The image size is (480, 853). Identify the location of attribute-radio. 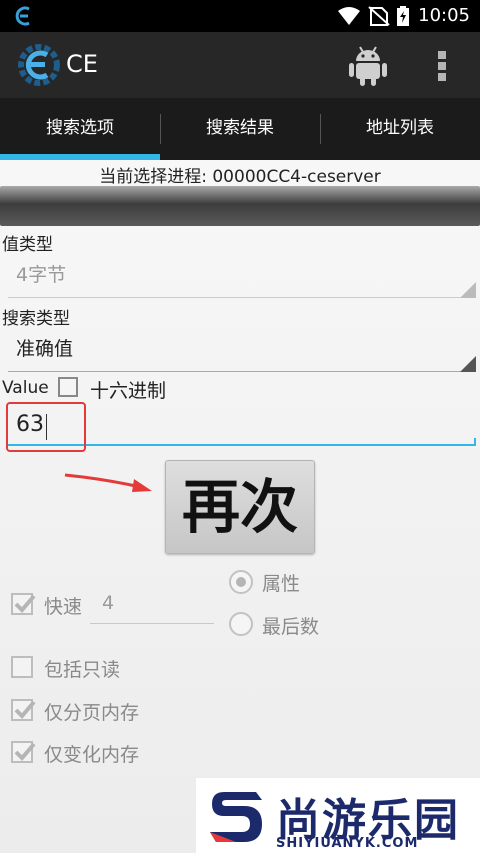
(241, 582).